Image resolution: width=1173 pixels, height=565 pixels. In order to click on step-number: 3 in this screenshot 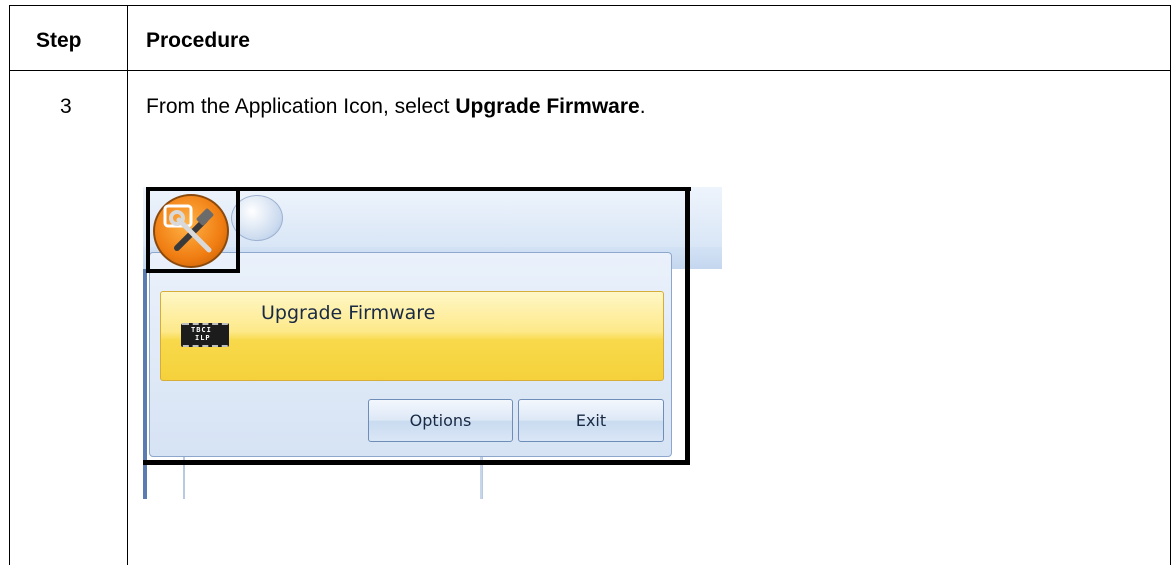, I will do `click(66, 106)`.